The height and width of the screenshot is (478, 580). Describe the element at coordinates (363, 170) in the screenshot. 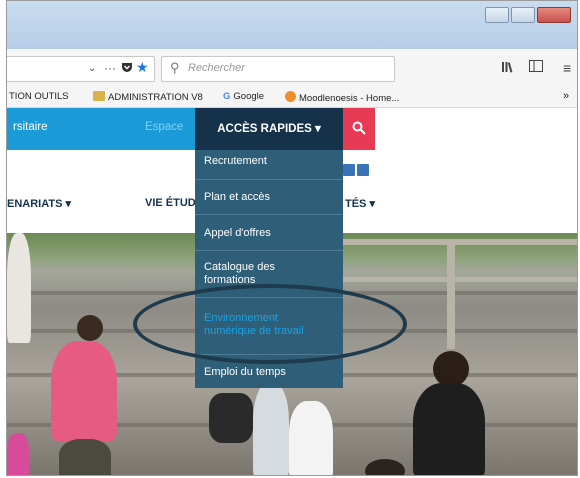

I see `facebook-icon` at that location.